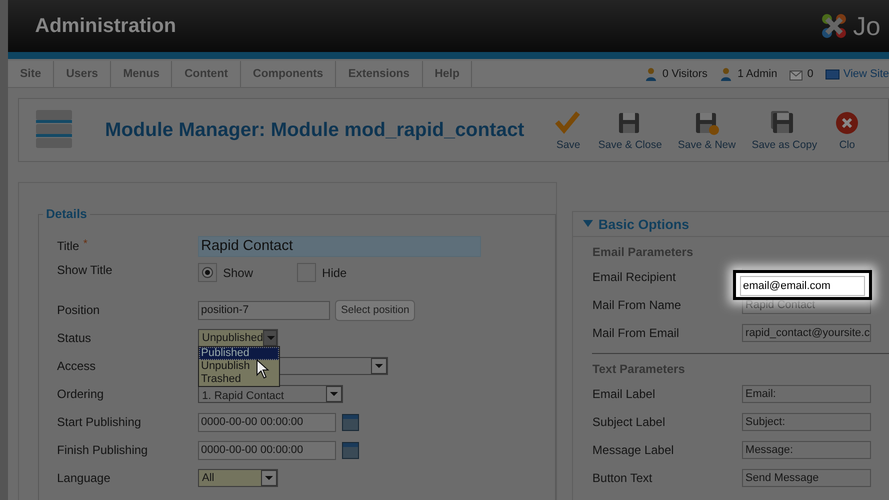 This screenshot has width=889, height=500. Describe the element at coordinates (636, 333) in the screenshot. I see `field-label: Mail From Email` at that location.